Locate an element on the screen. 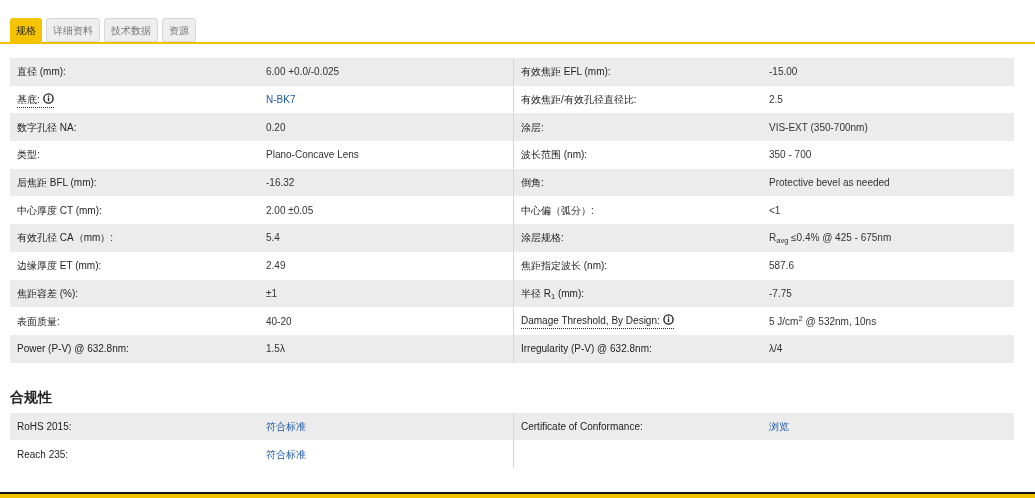 The image size is (1035, 498). spec-label: Irregularity (P-V) @ 632.8nm: is located at coordinates (586, 349).